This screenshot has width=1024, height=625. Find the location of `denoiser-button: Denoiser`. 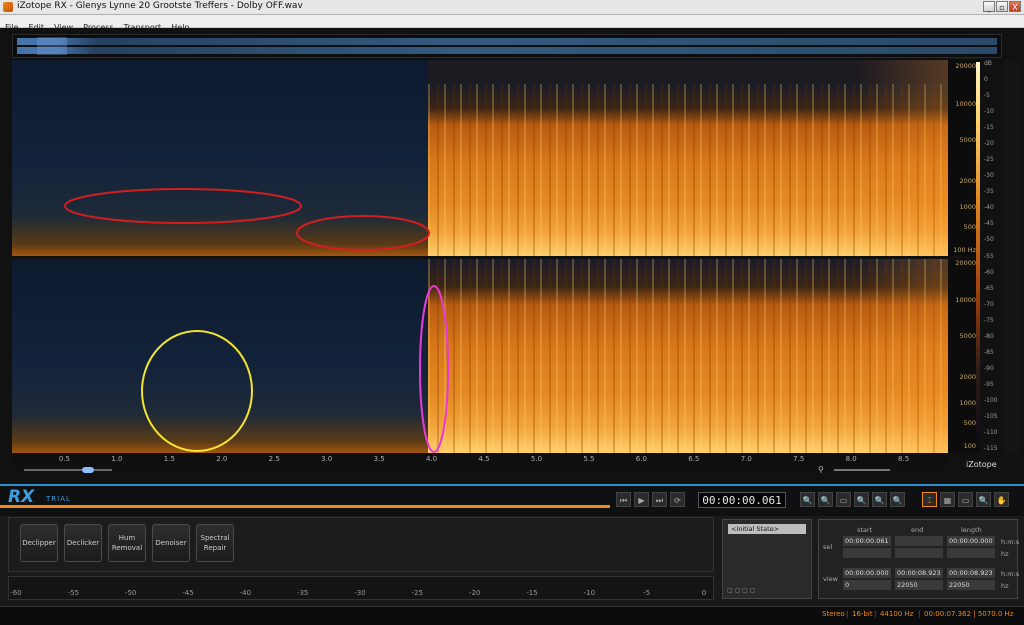

denoiser-button: Denoiser is located at coordinates (171, 543).